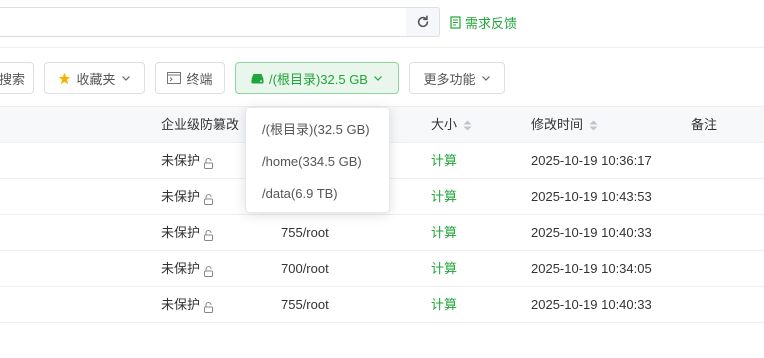 The width and height of the screenshot is (764, 358). What do you see at coordinates (317, 130) in the screenshot?
I see `disk-option-root: /(根目录)(32.5 GB)` at bounding box center [317, 130].